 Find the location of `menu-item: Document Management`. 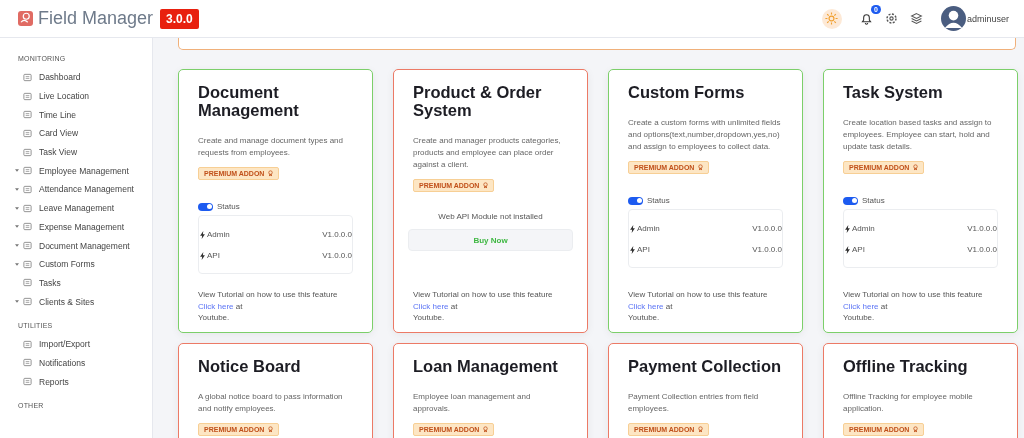

menu-item: Document Management is located at coordinates (76, 245).